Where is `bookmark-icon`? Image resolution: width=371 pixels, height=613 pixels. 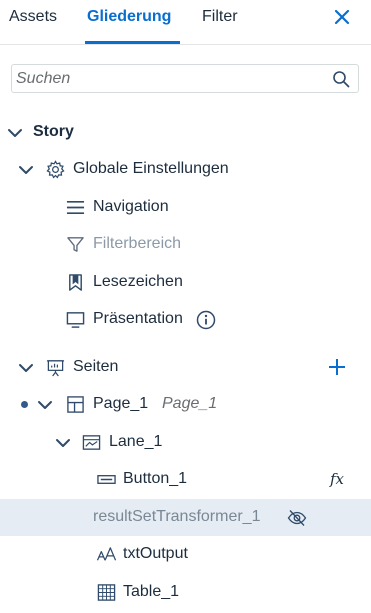
bookmark-icon is located at coordinates (75, 282).